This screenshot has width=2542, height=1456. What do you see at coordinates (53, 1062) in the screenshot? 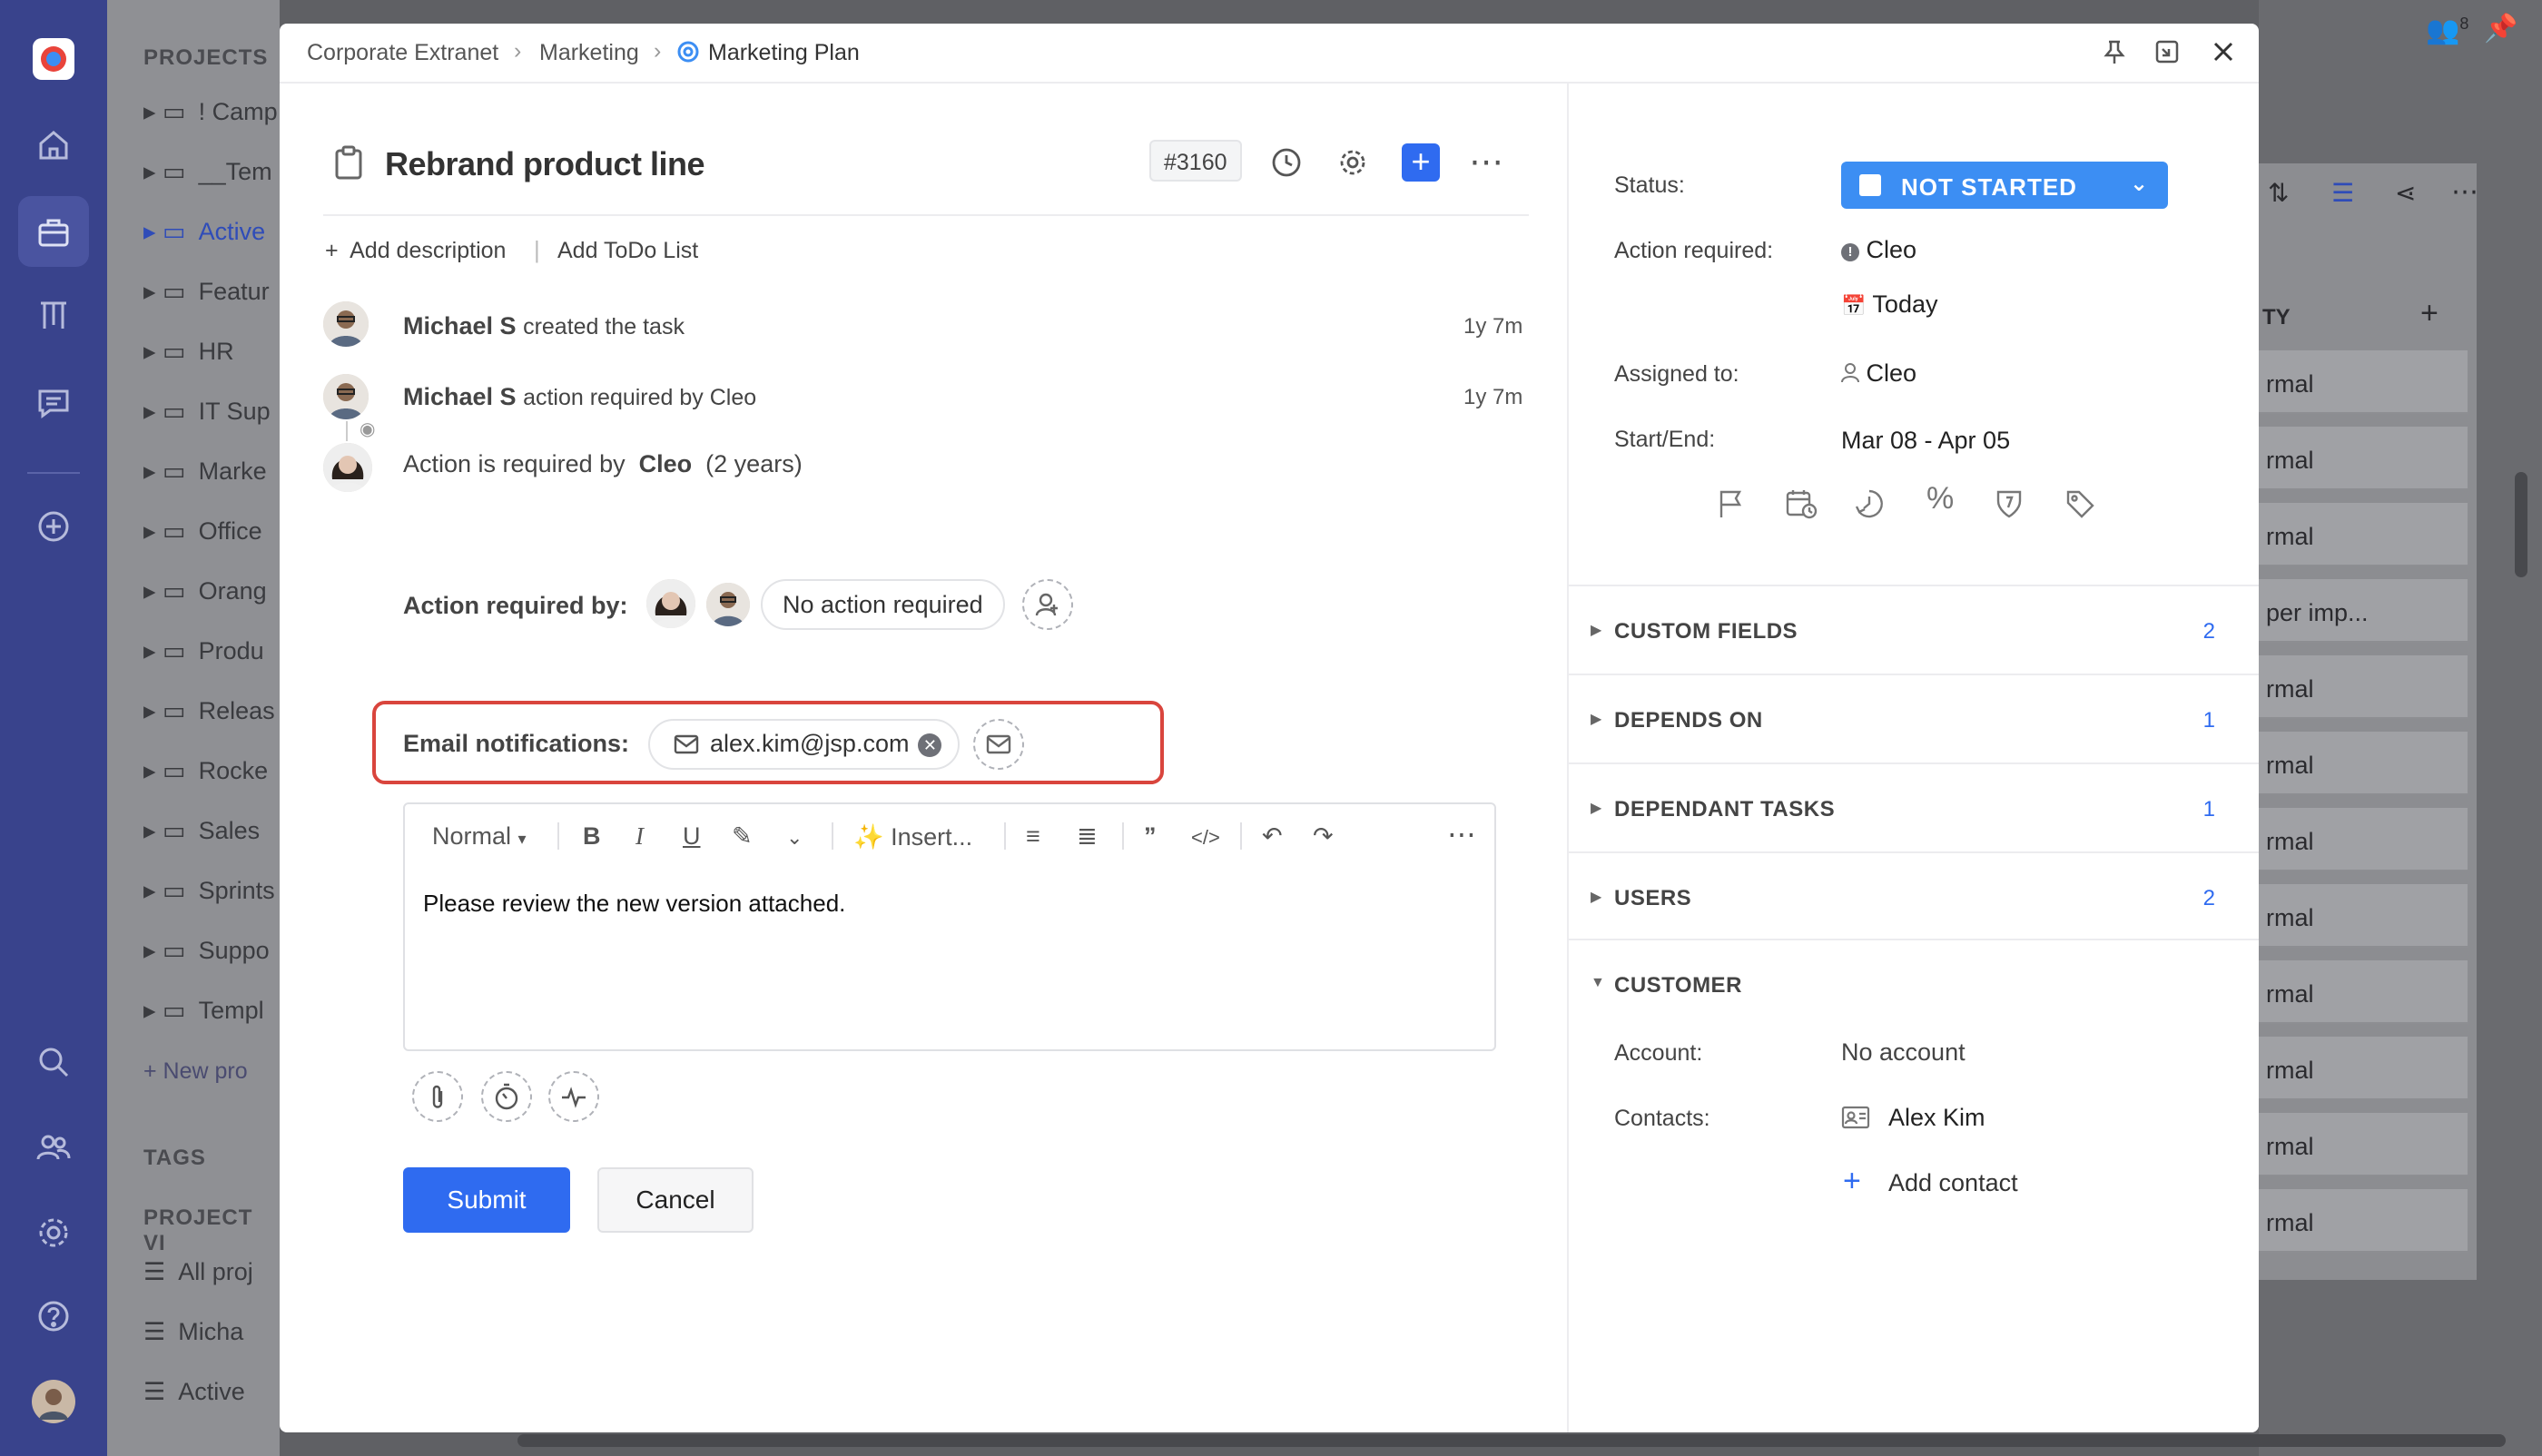
I see `search-icon` at bounding box center [53, 1062].